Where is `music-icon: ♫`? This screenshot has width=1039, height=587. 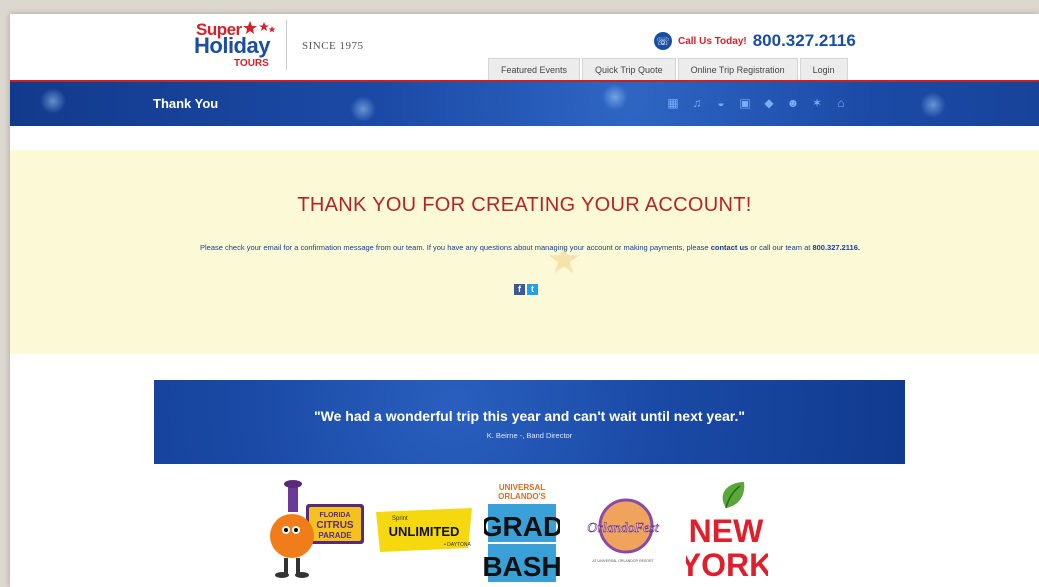
music-icon: ♫ is located at coordinates (697, 103).